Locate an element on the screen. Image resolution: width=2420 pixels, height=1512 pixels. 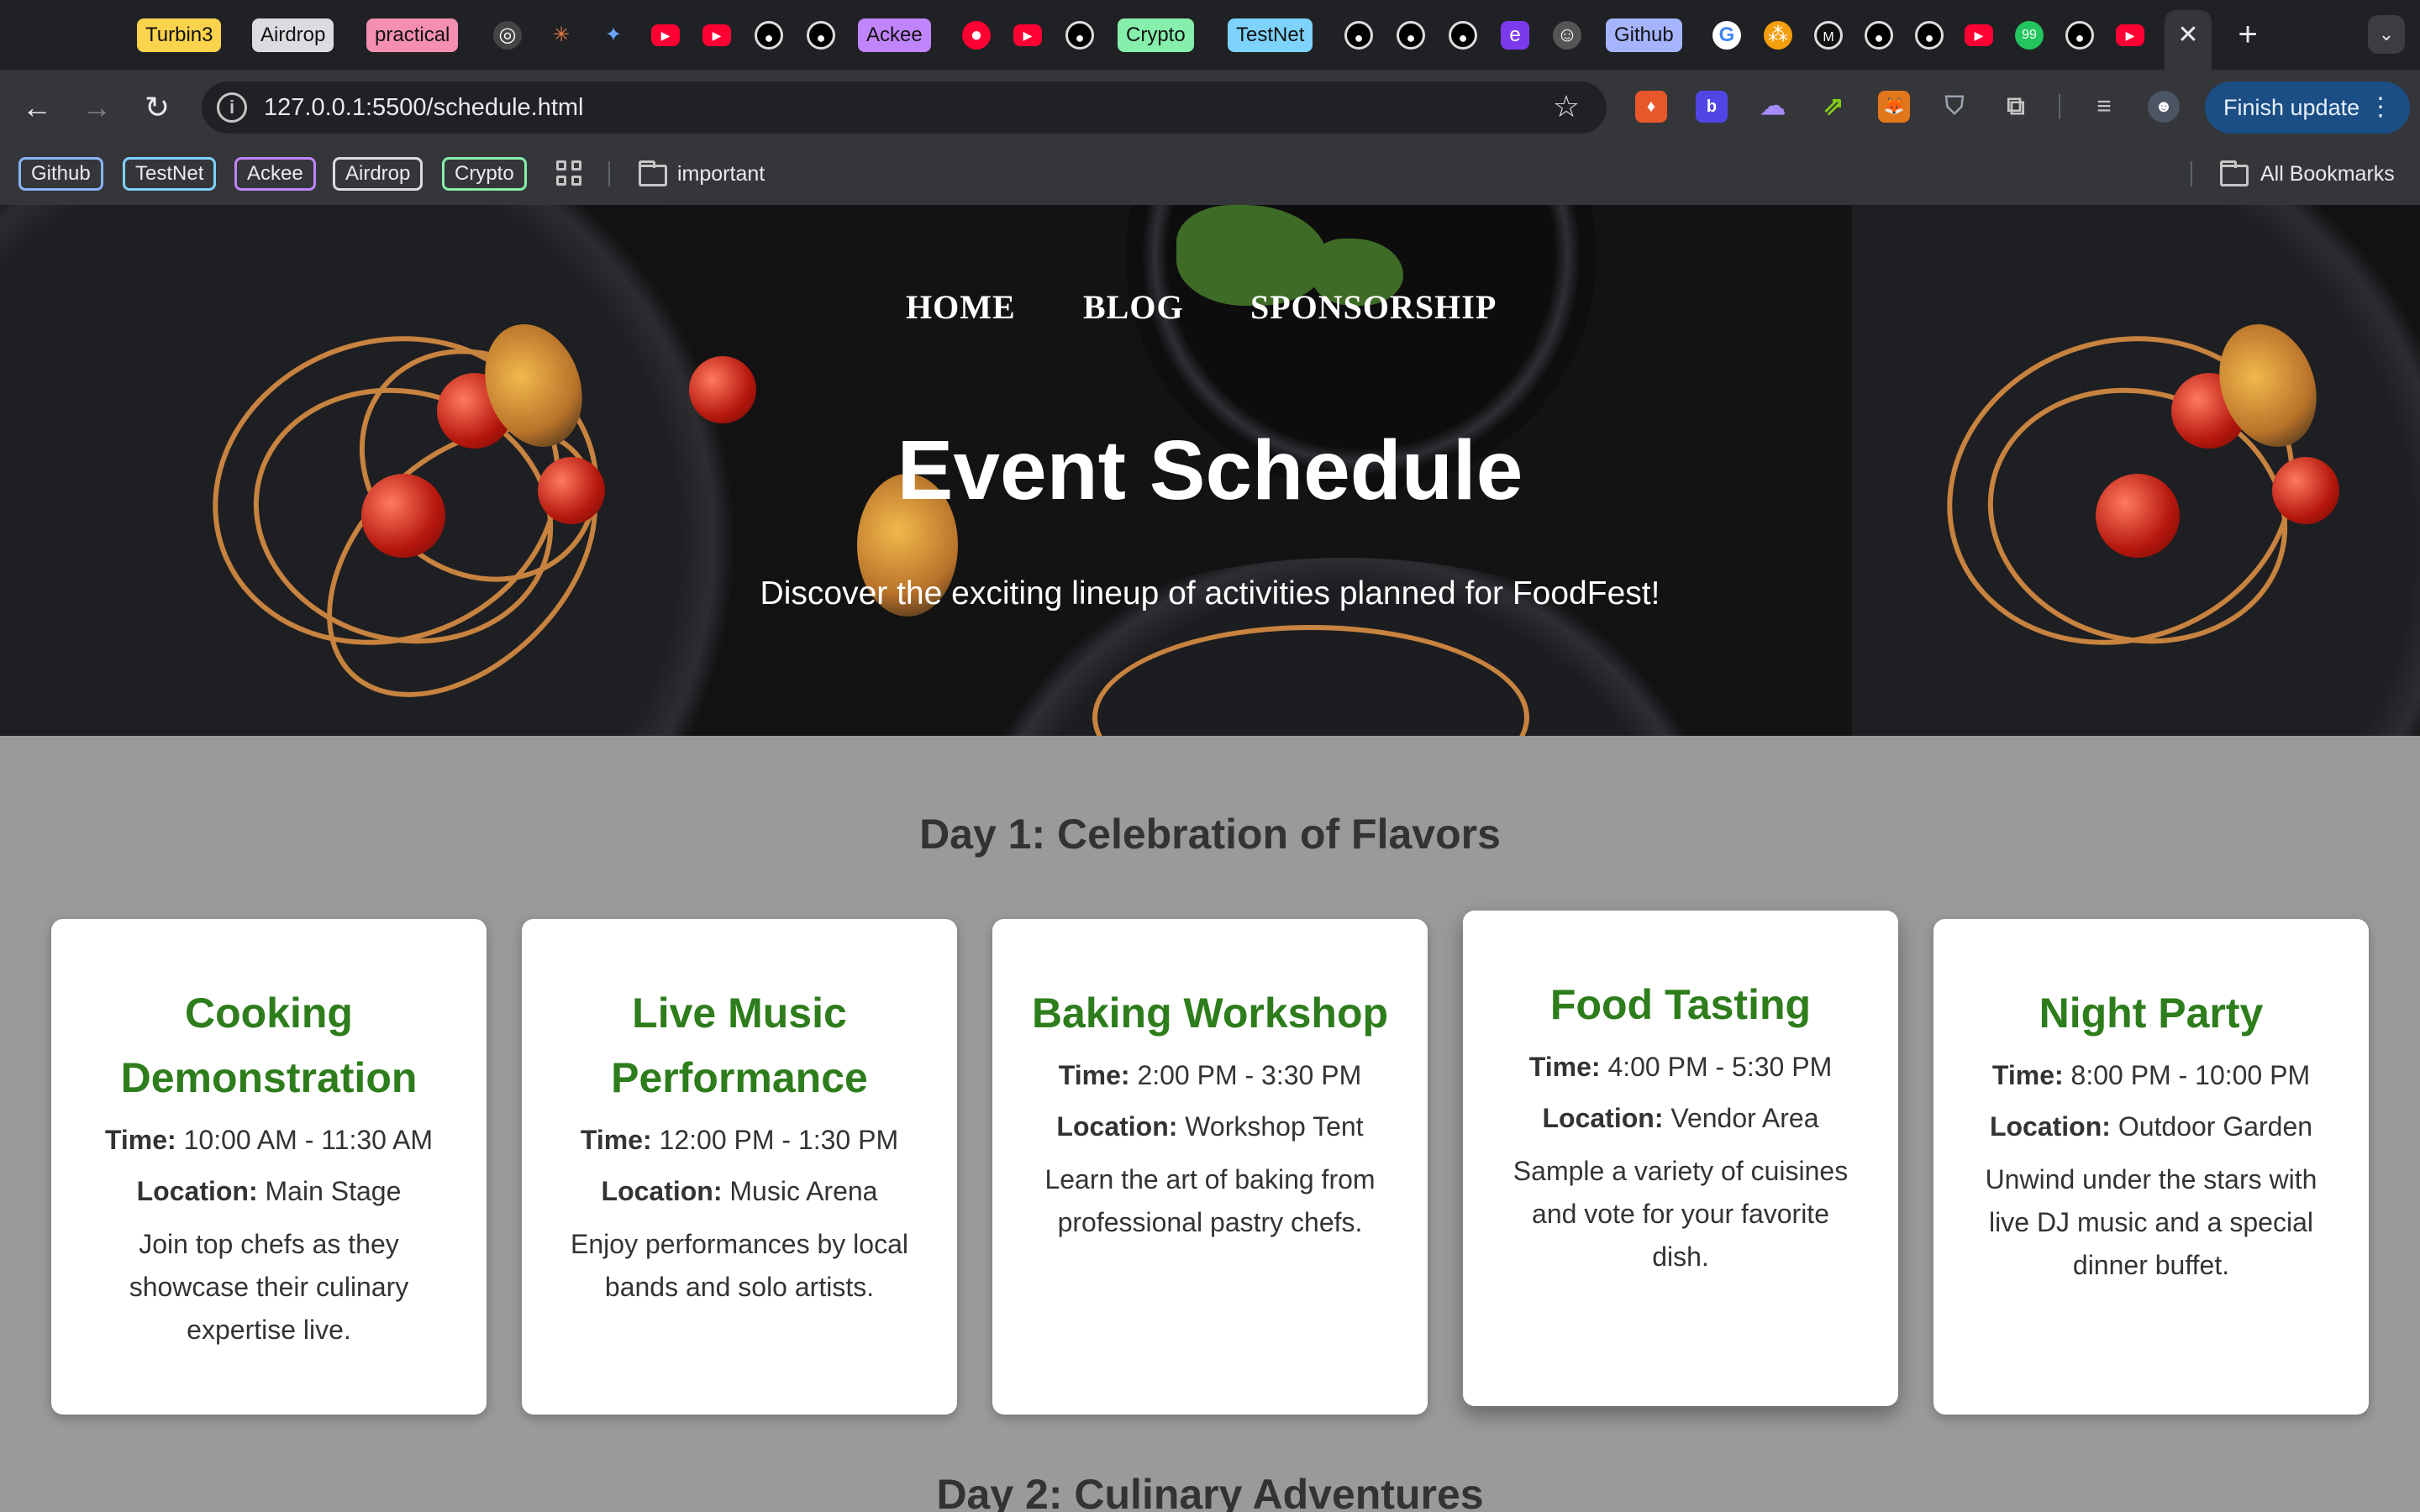
event-title: Food Tasting is located at coordinates (1680, 1004).